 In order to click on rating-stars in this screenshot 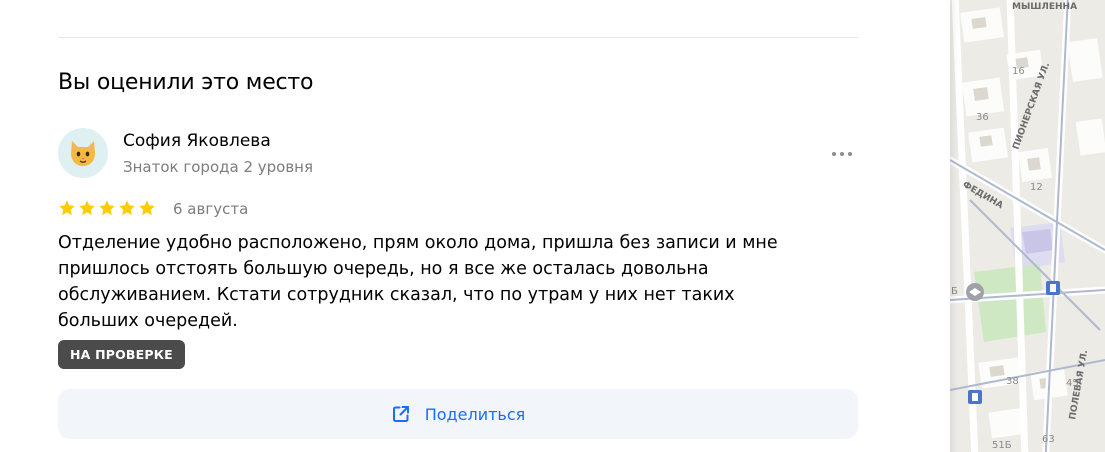, I will do `click(107, 208)`.